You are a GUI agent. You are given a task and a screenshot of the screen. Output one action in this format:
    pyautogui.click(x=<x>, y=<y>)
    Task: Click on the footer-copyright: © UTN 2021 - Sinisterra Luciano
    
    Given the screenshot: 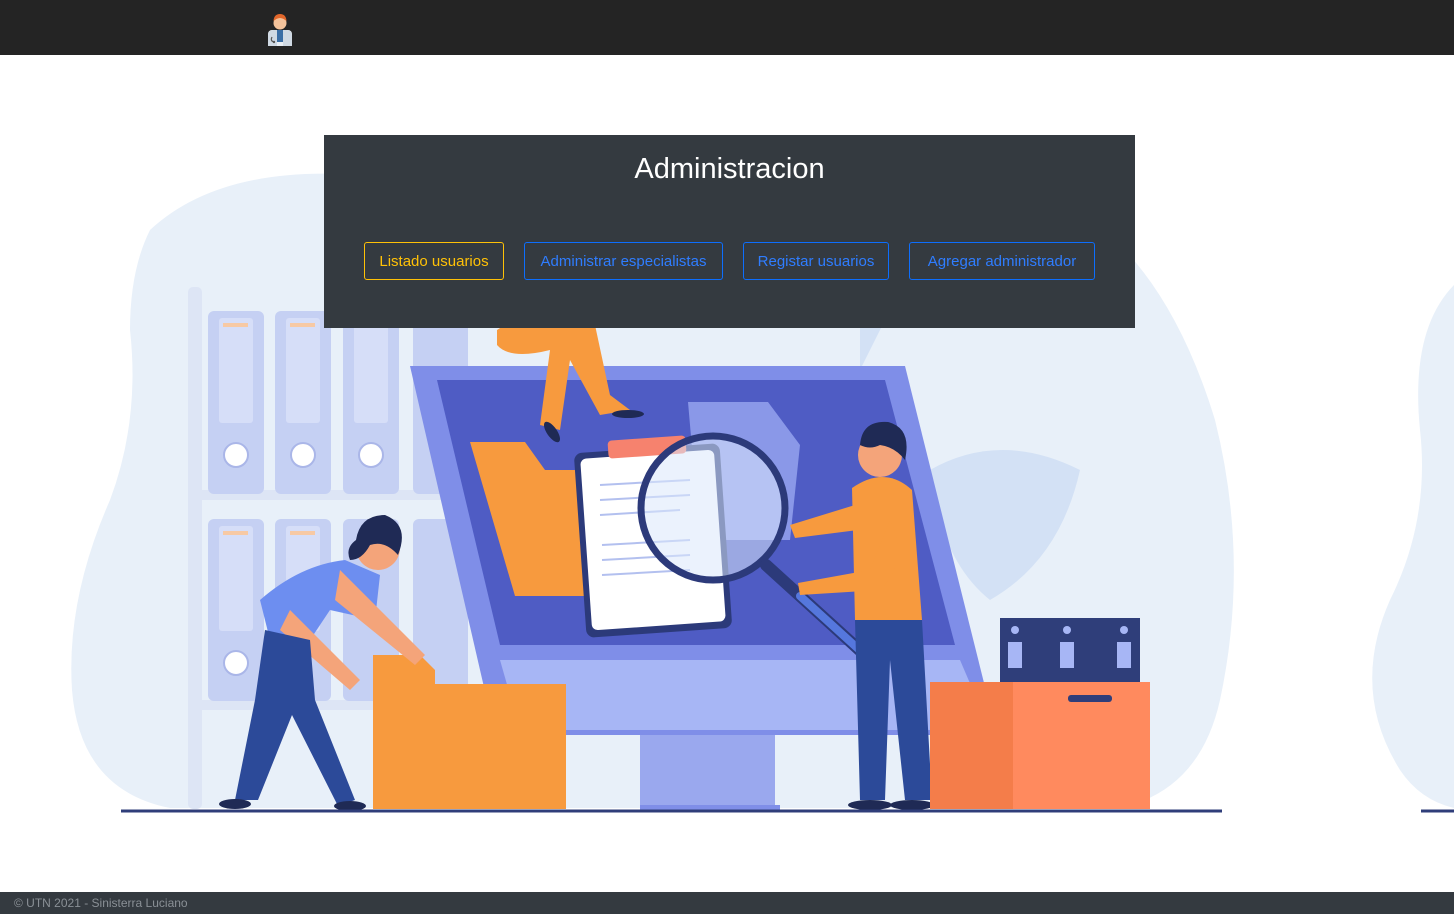 What is the action you would take?
    pyautogui.click(x=101, y=903)
    